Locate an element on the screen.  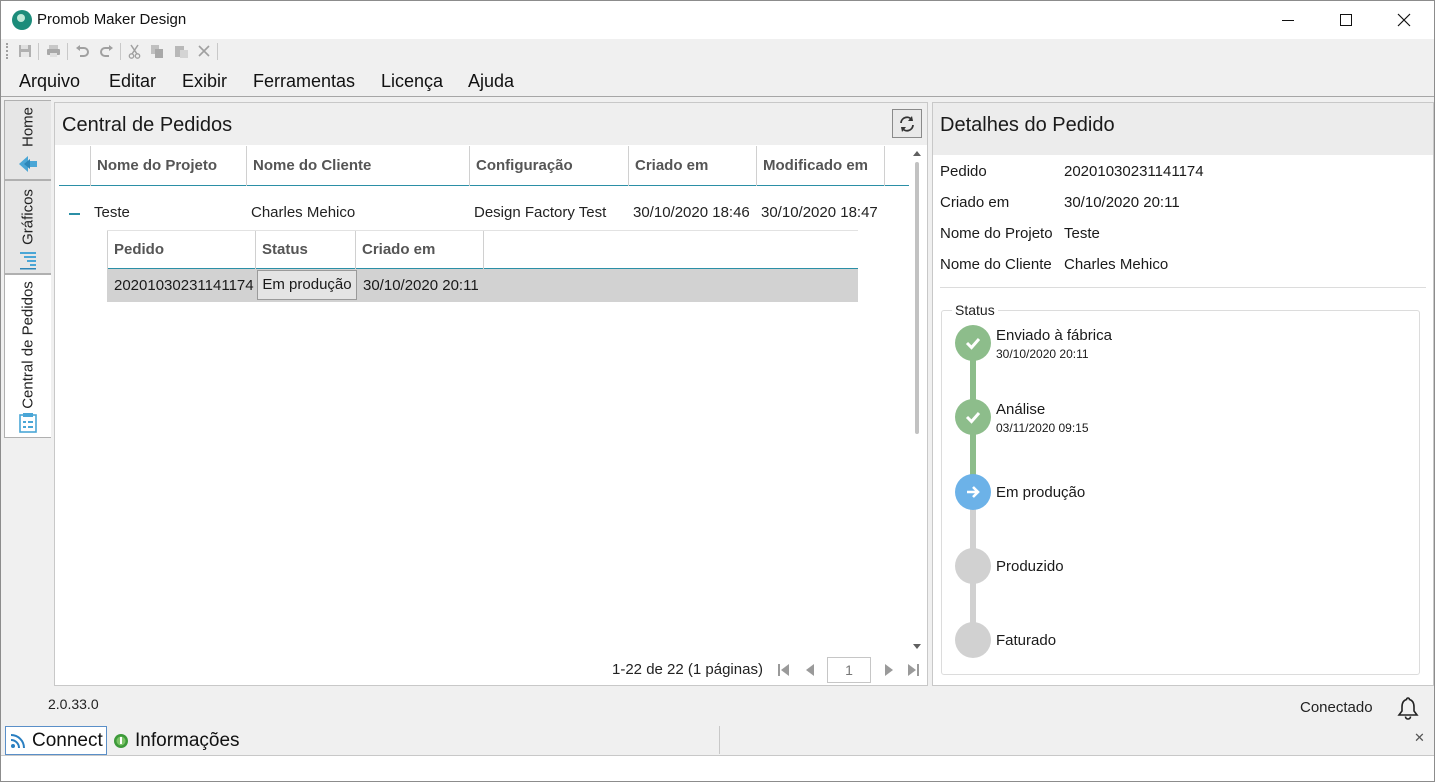
menu-arquivo: Arquivo is located at coordinates (49, 81).